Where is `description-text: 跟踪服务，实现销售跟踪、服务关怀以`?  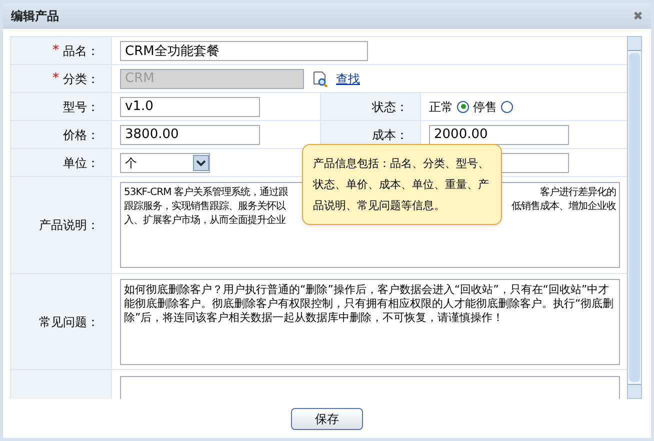
description-text: 跟踪服务，实现销售跟踪、服务关怀以 is located at coordinates (205, 207).